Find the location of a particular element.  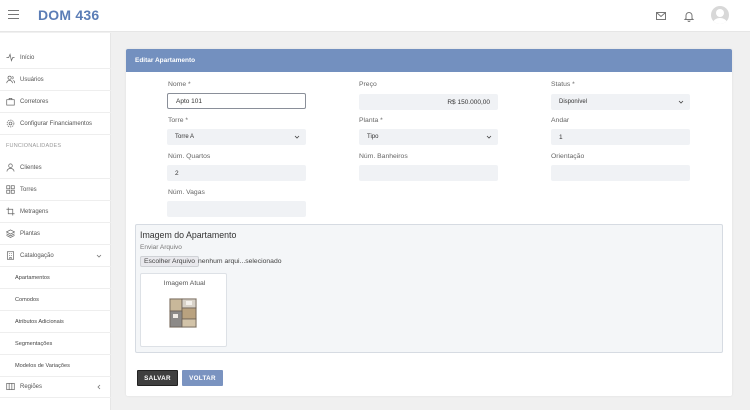

sidebar-item-configurar-financiamentos: Configurar Financiamentos is located at coordinates (55, 124).